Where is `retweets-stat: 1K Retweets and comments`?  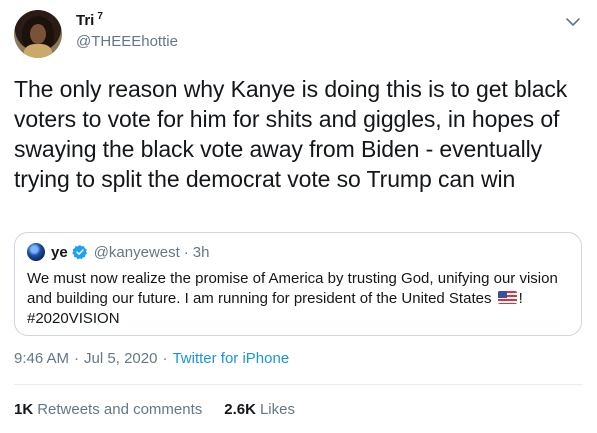
retweets-stat: 1K Retweets and comments is located at coordinates (108, 409).